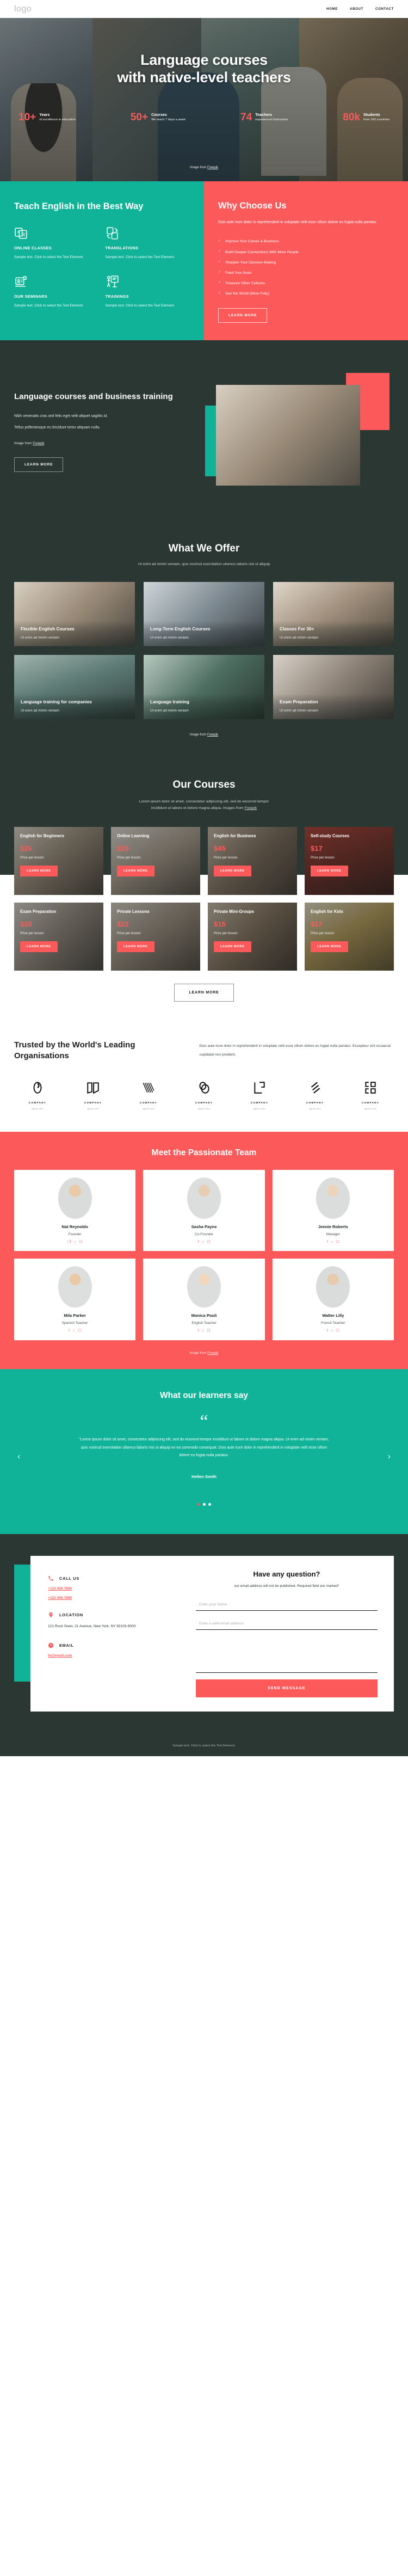 The width and height of the screenshot is (408, 2576). Describe the element at coordinates (39, 464) in the screenshot. I see `language-learn-more-button: LEARN MORE` at that location.